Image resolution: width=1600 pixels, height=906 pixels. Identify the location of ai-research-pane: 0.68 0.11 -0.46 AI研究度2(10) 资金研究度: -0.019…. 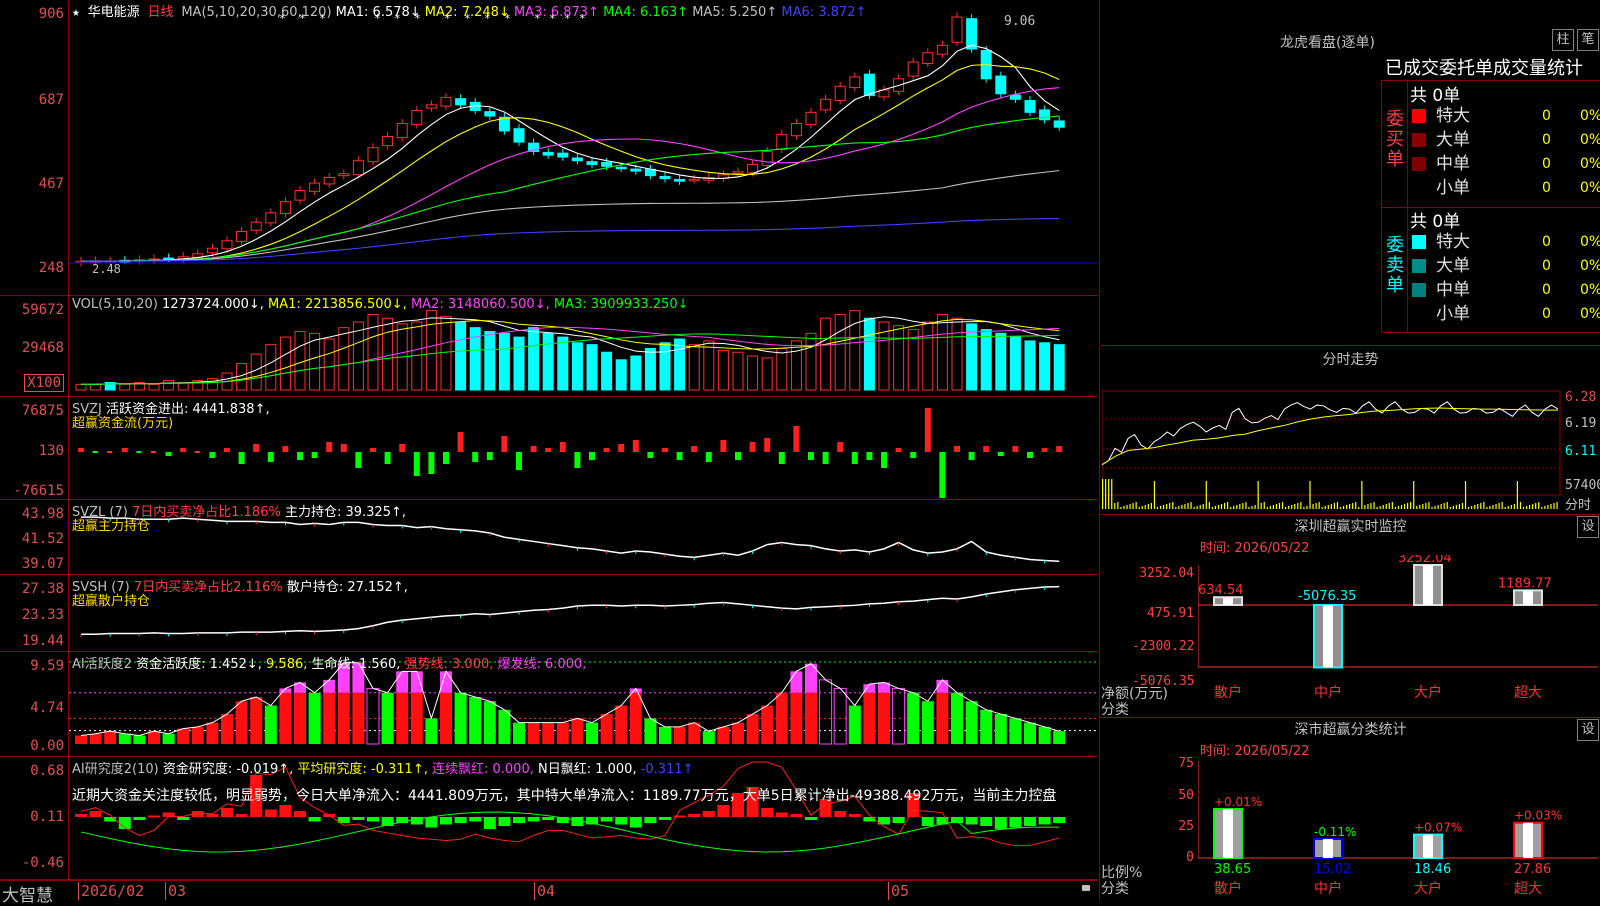
(549, 818).